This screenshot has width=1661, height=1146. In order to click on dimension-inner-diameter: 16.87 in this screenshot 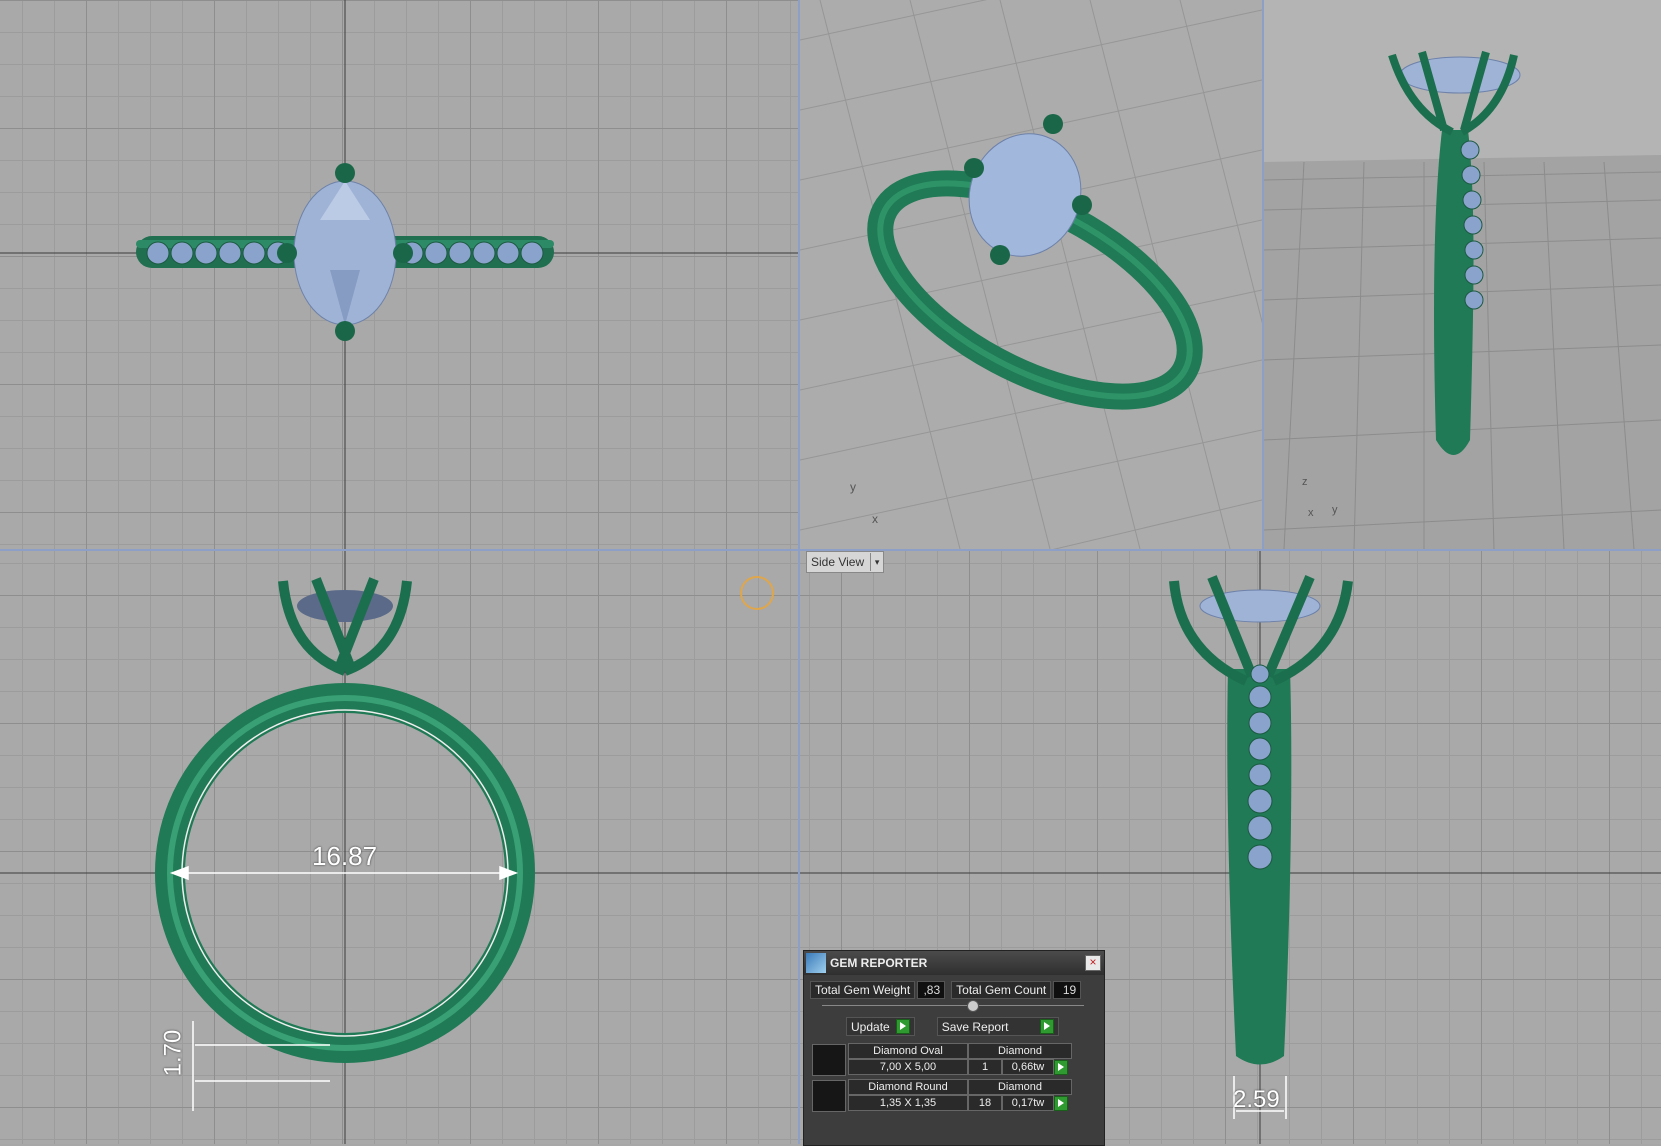, I will do `click(345, 856)`.